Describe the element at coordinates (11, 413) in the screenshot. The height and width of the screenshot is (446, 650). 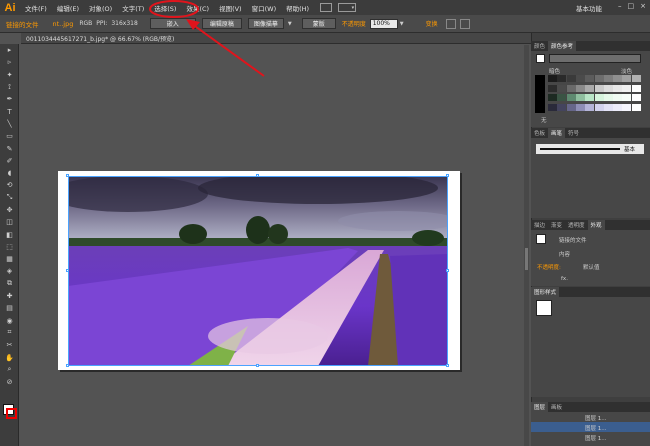
I see `stroke-swatch` at that location.